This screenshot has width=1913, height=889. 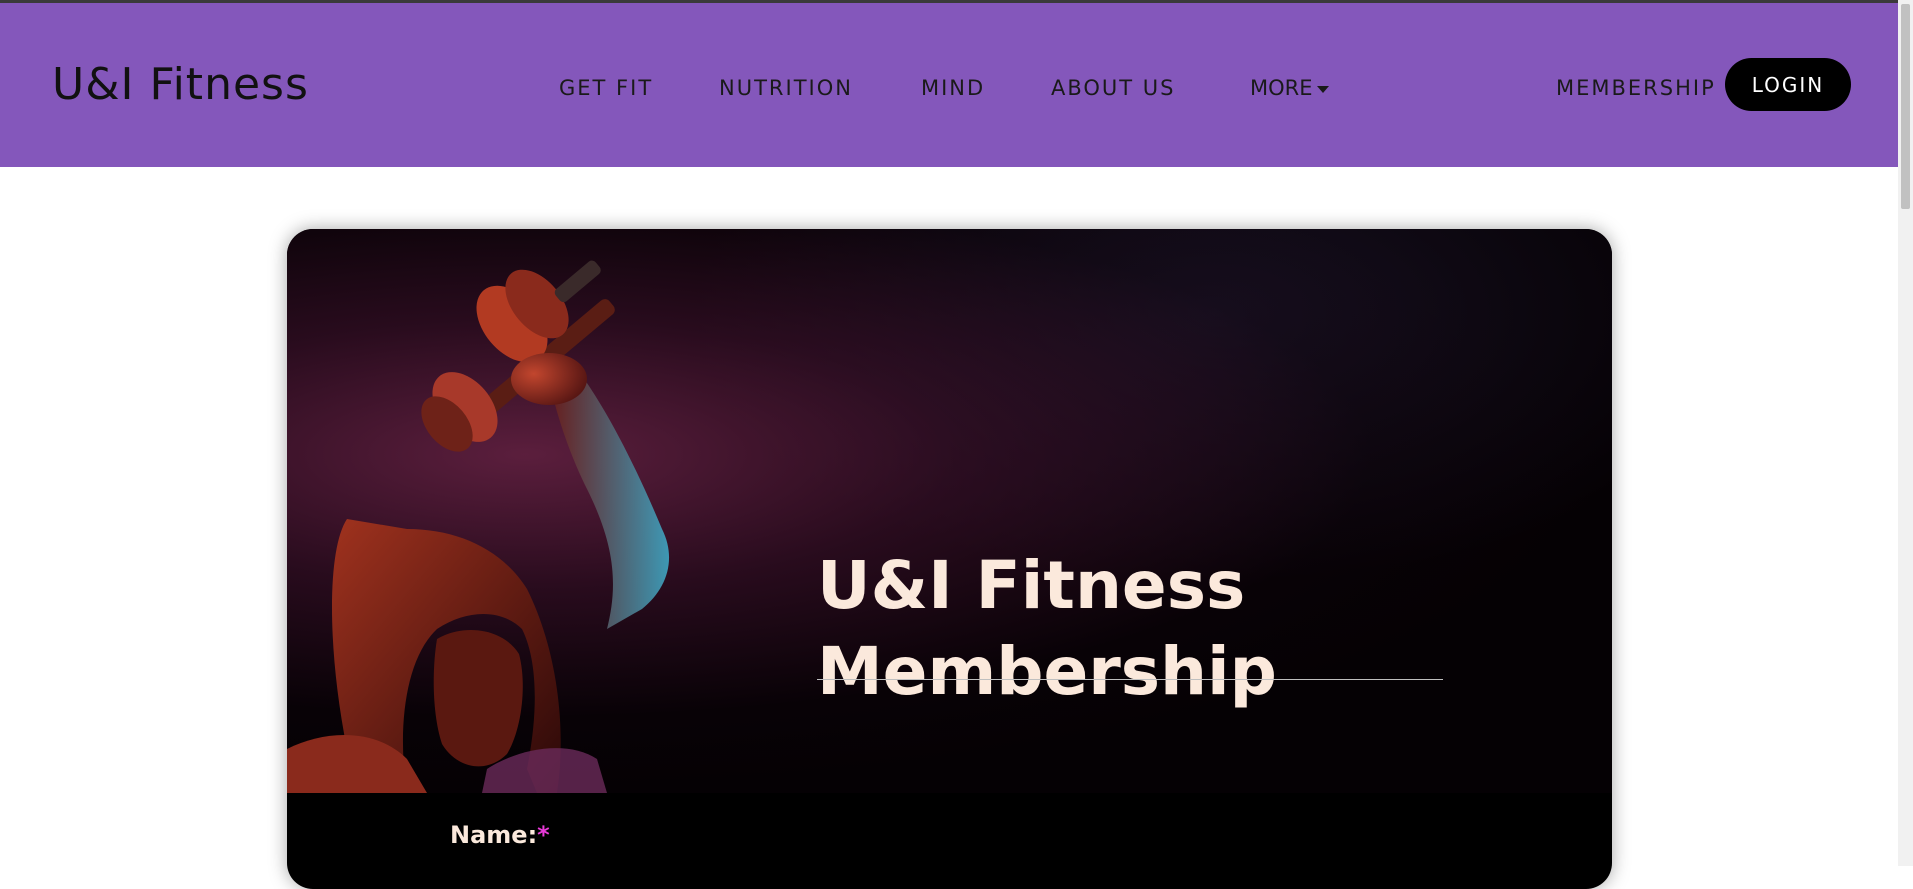 I want to click on required-marker: *, so click(x=543, y=835).